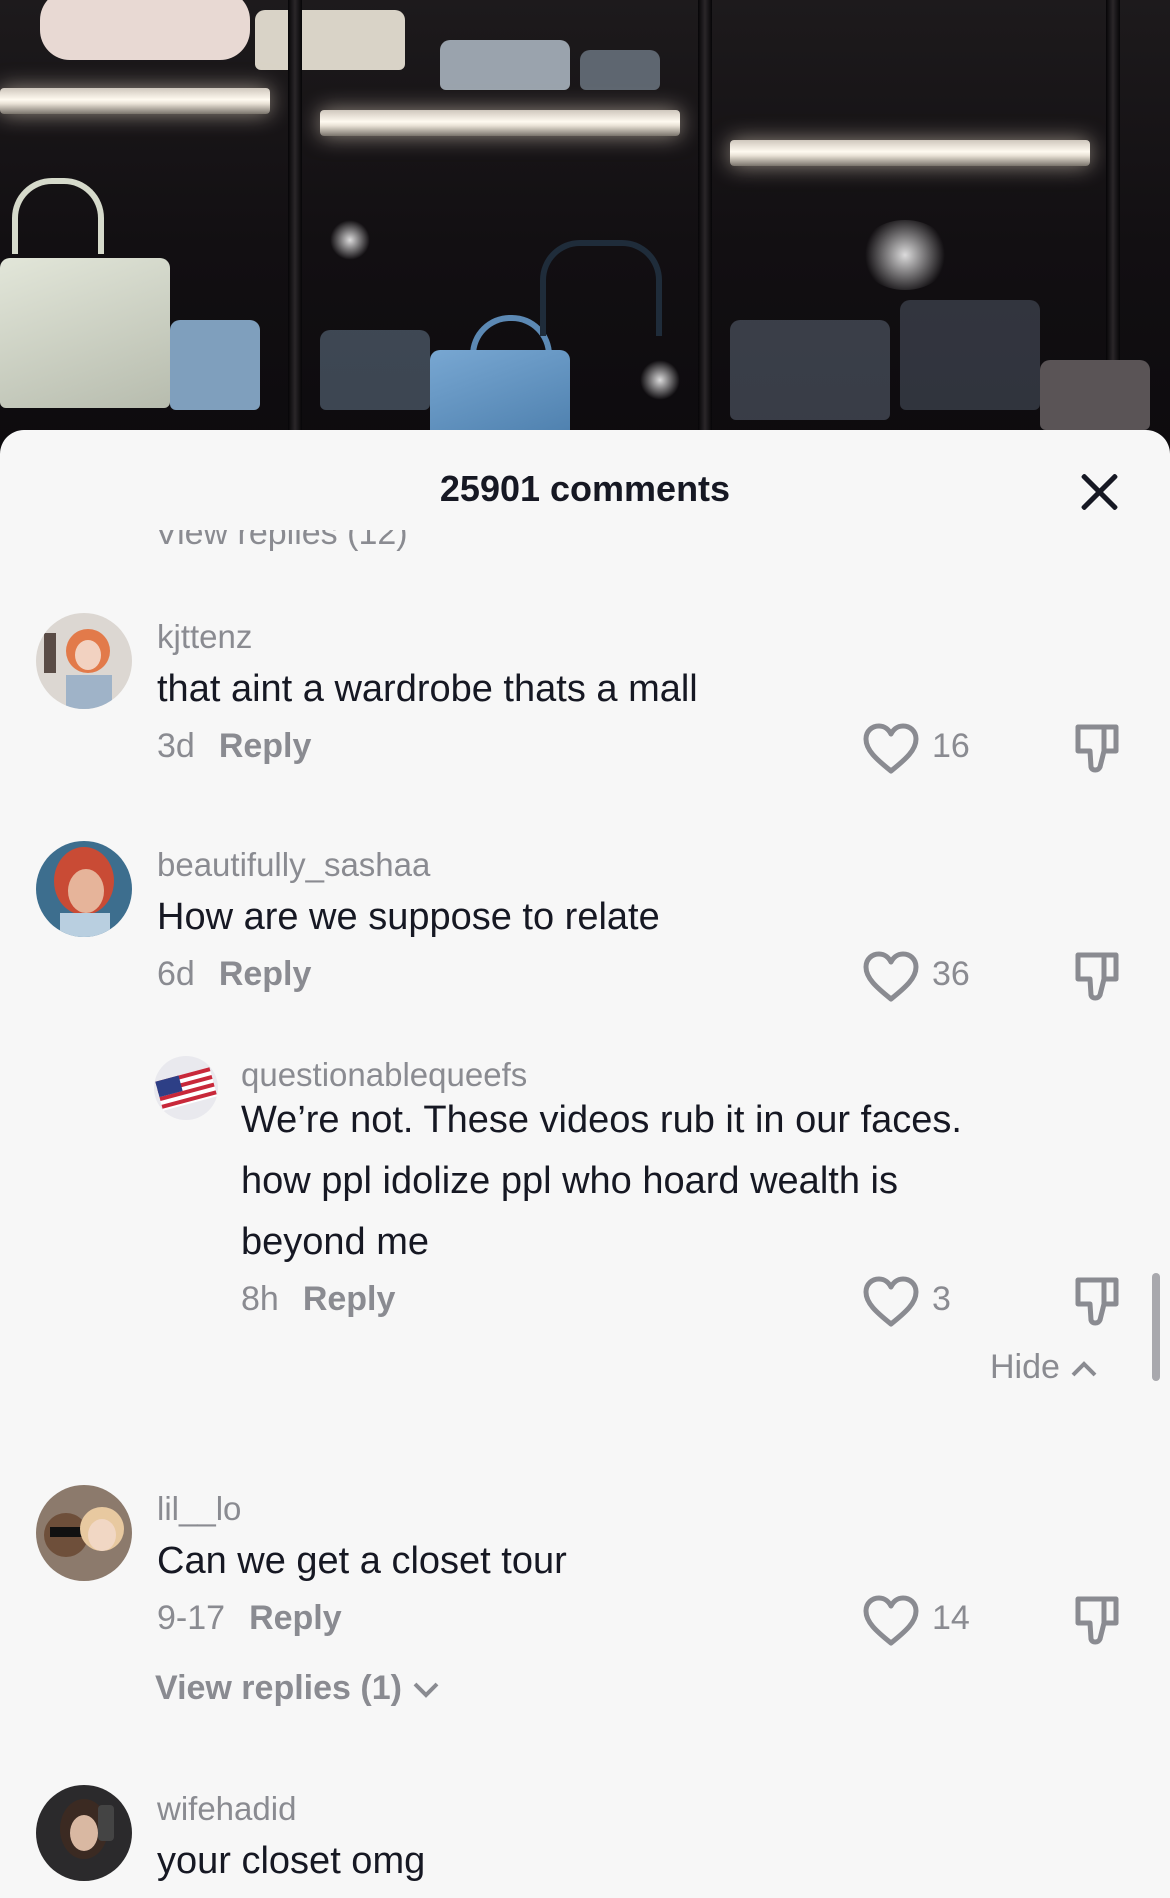 This screenshot has height=1898, width=1170. Describe the element at coordinates (191, 1618) in the screenshot. I see `comment-time: 9-17` at that location.